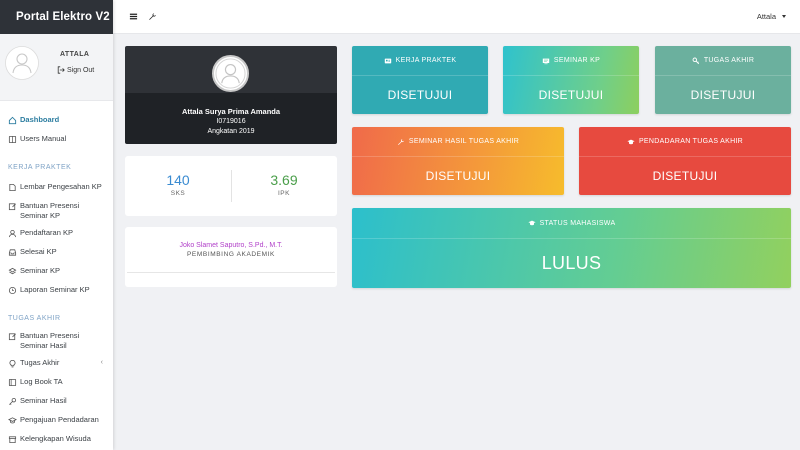 The height and width of the screenshot is (450, 800). What do you see at coordinates (685, 161) in the screenshot?
I see `status-box-pendadaran: PENDADARAN TUGAS AKHIR DISETUJUI` at bounding box center [685, 161].